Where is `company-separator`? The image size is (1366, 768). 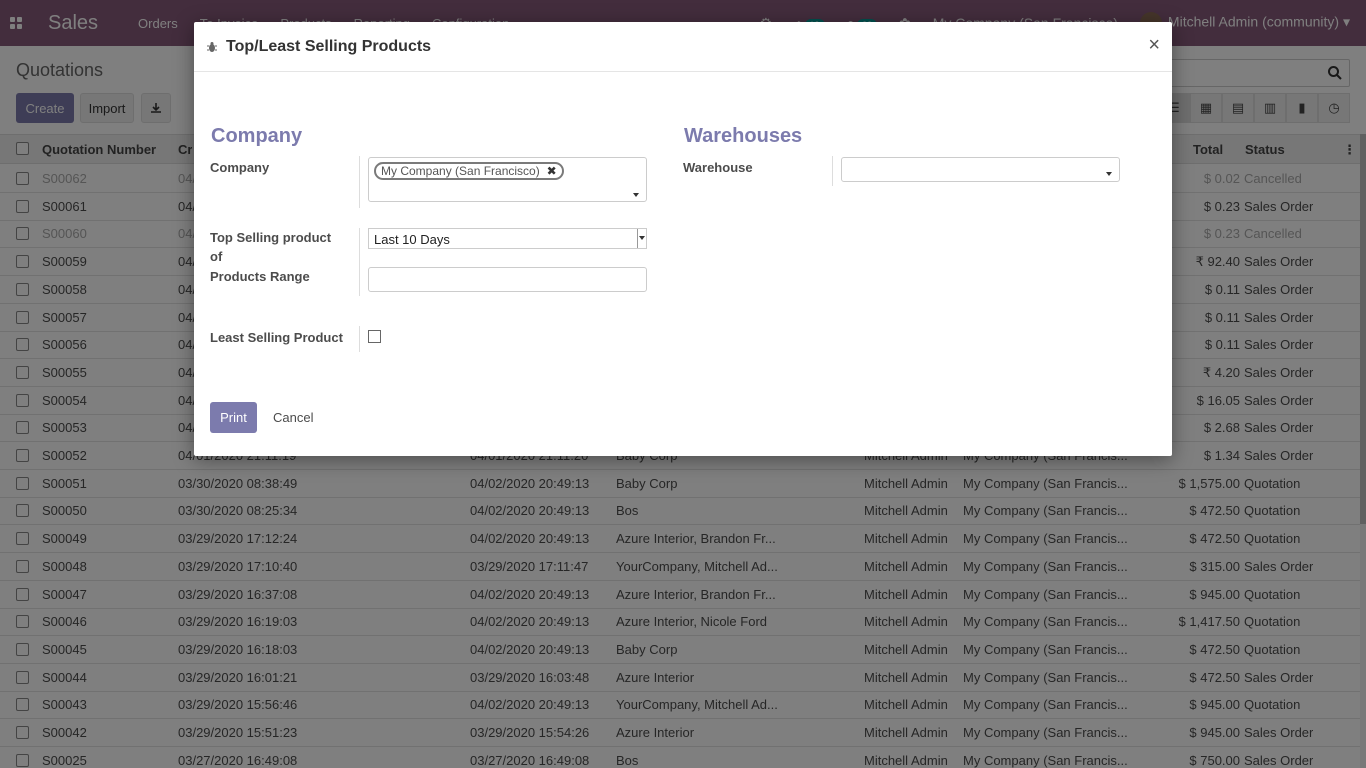 company-separator is located at coordinates (359, 182).